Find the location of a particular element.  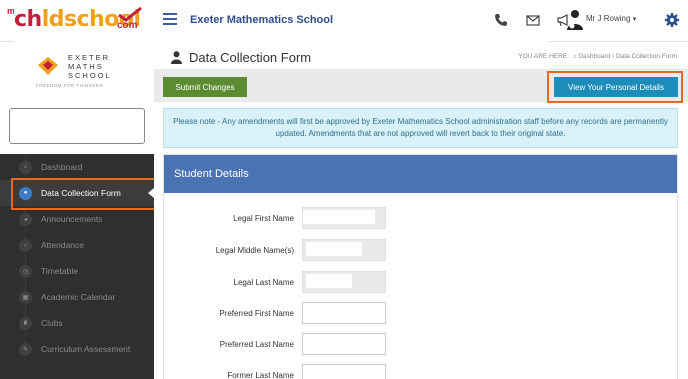

gear-icon is located at coordinates (672, 20).